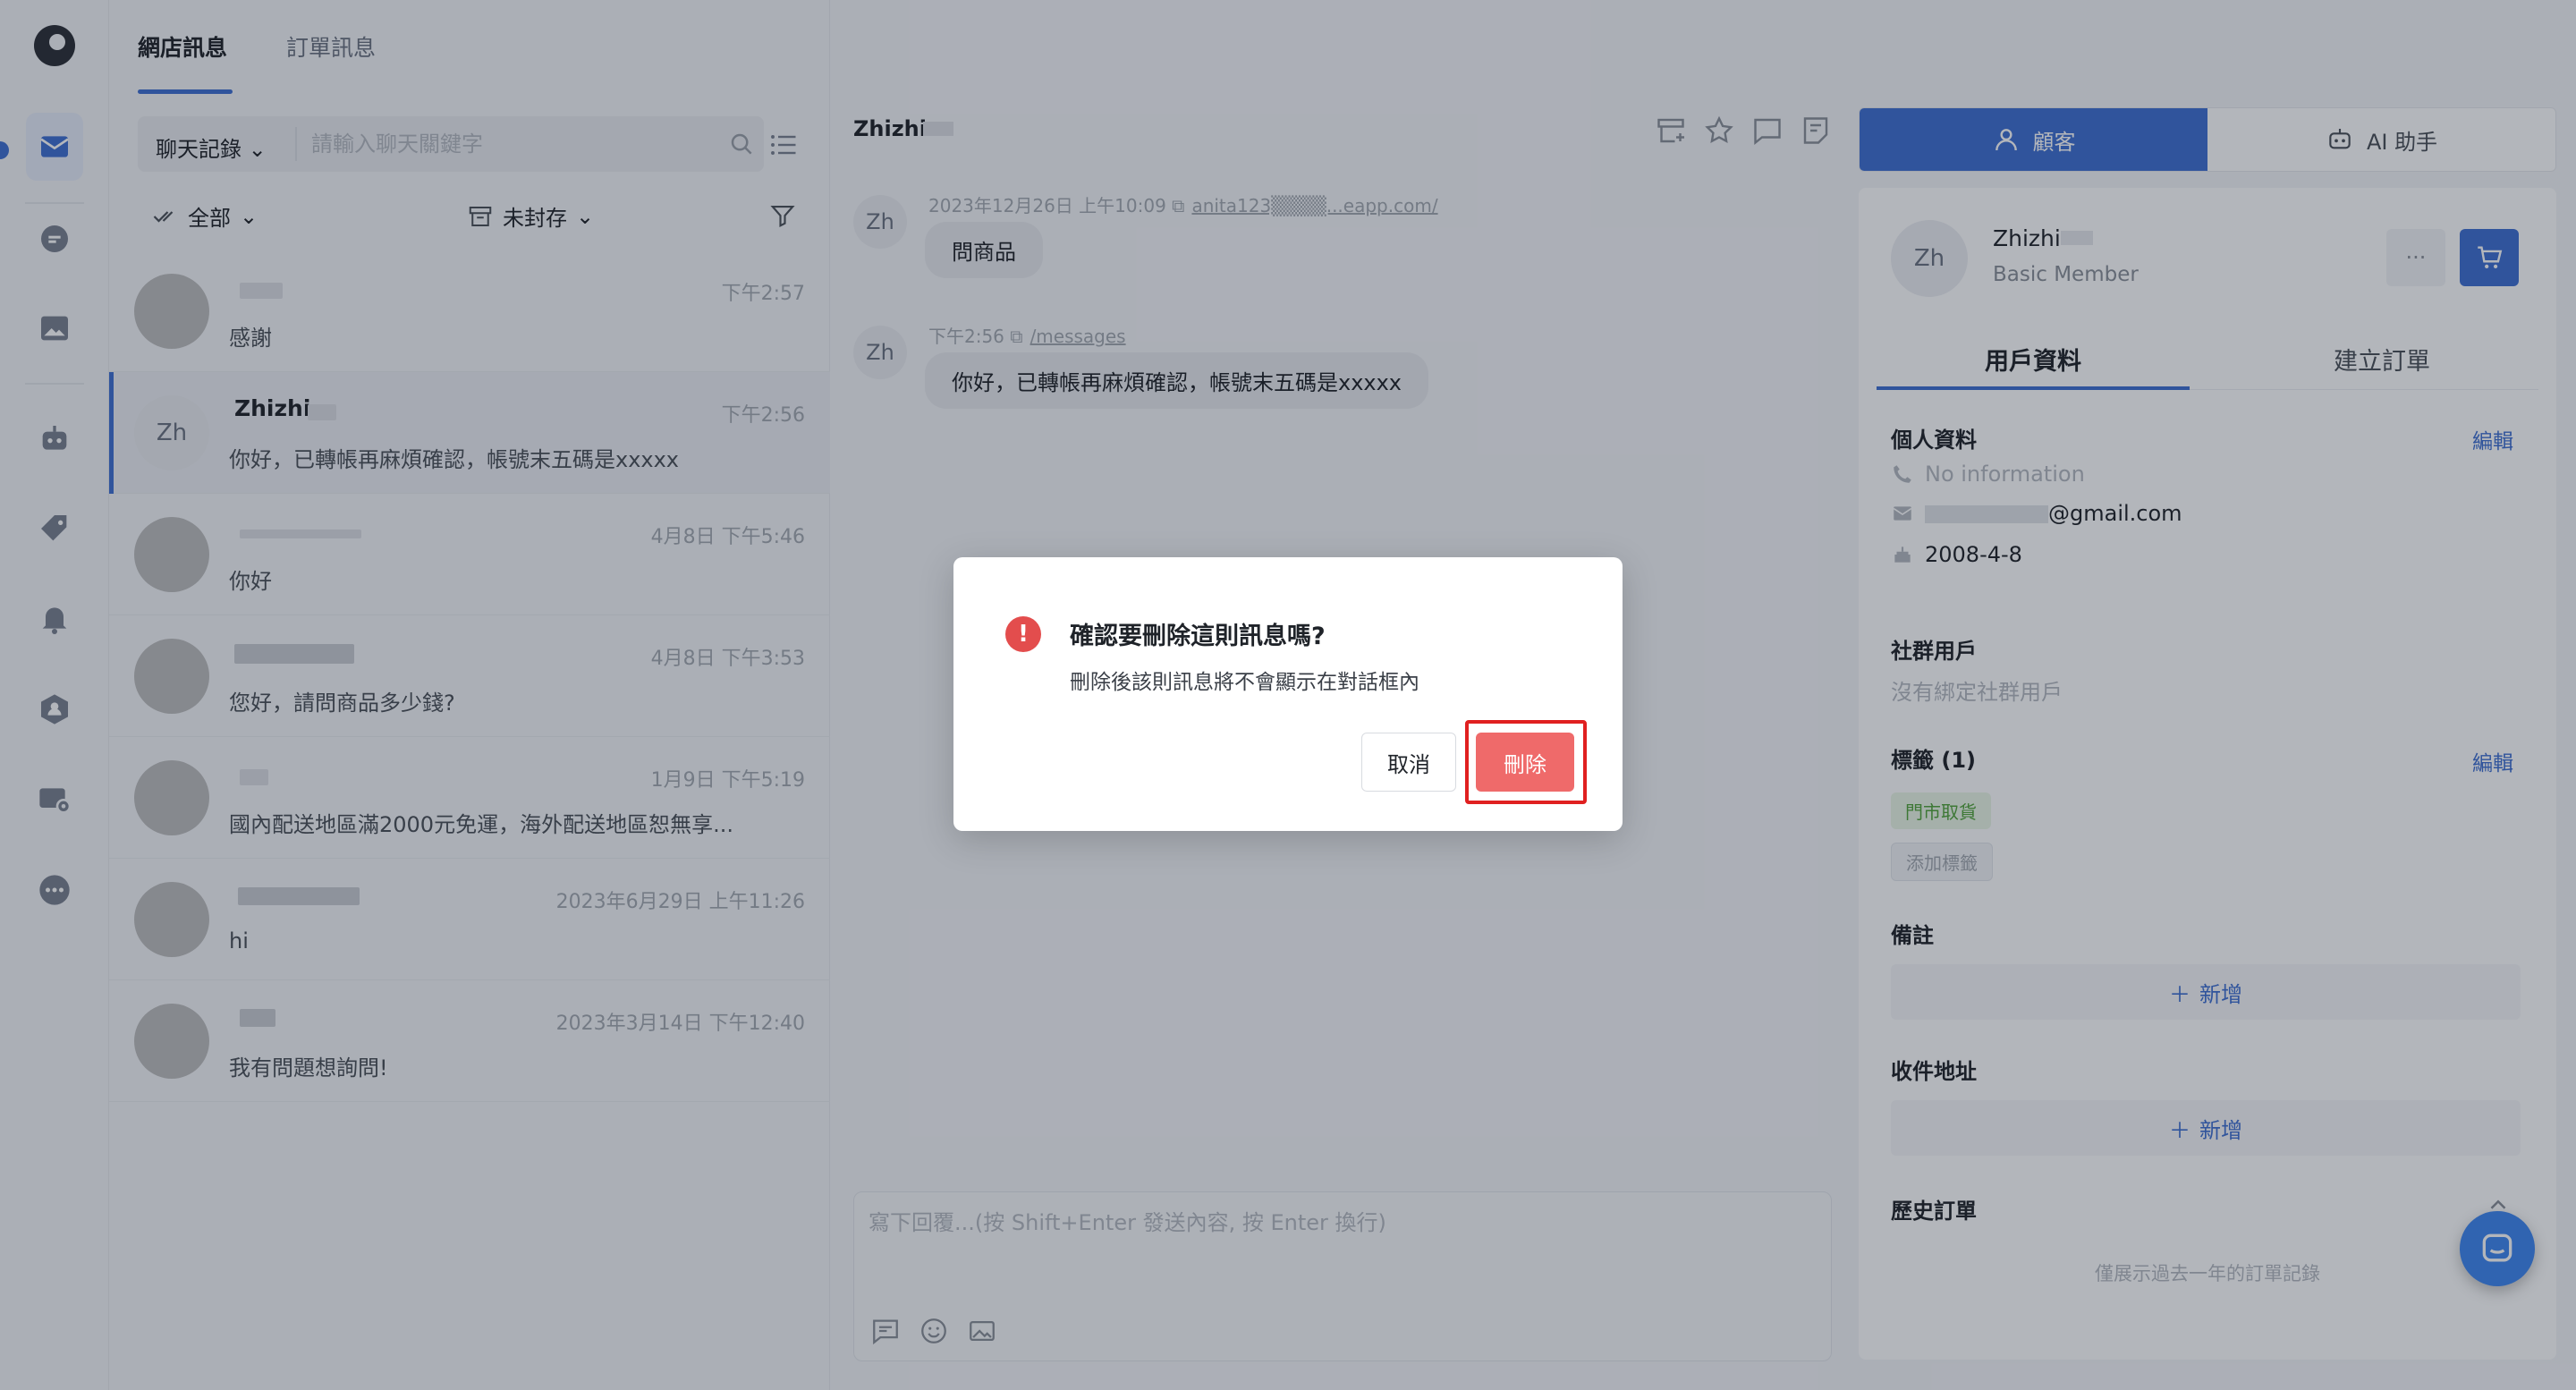 Image resolution: width=2576 pixels, height=1390 pixels. I want to click on cancel-button: 取消, so click(1408, 762).